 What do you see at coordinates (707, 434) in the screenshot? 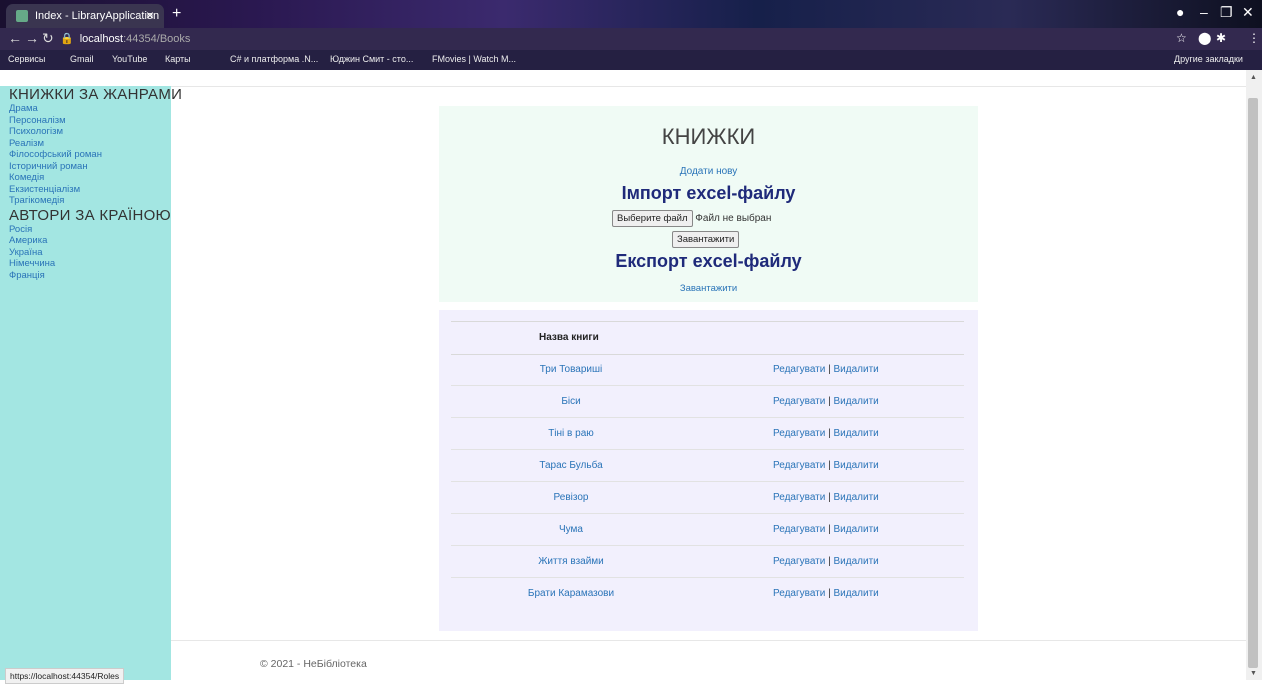
I see `table-row: Тіні в раю Редагувати | Видалити` at bounding box center [707, 434].